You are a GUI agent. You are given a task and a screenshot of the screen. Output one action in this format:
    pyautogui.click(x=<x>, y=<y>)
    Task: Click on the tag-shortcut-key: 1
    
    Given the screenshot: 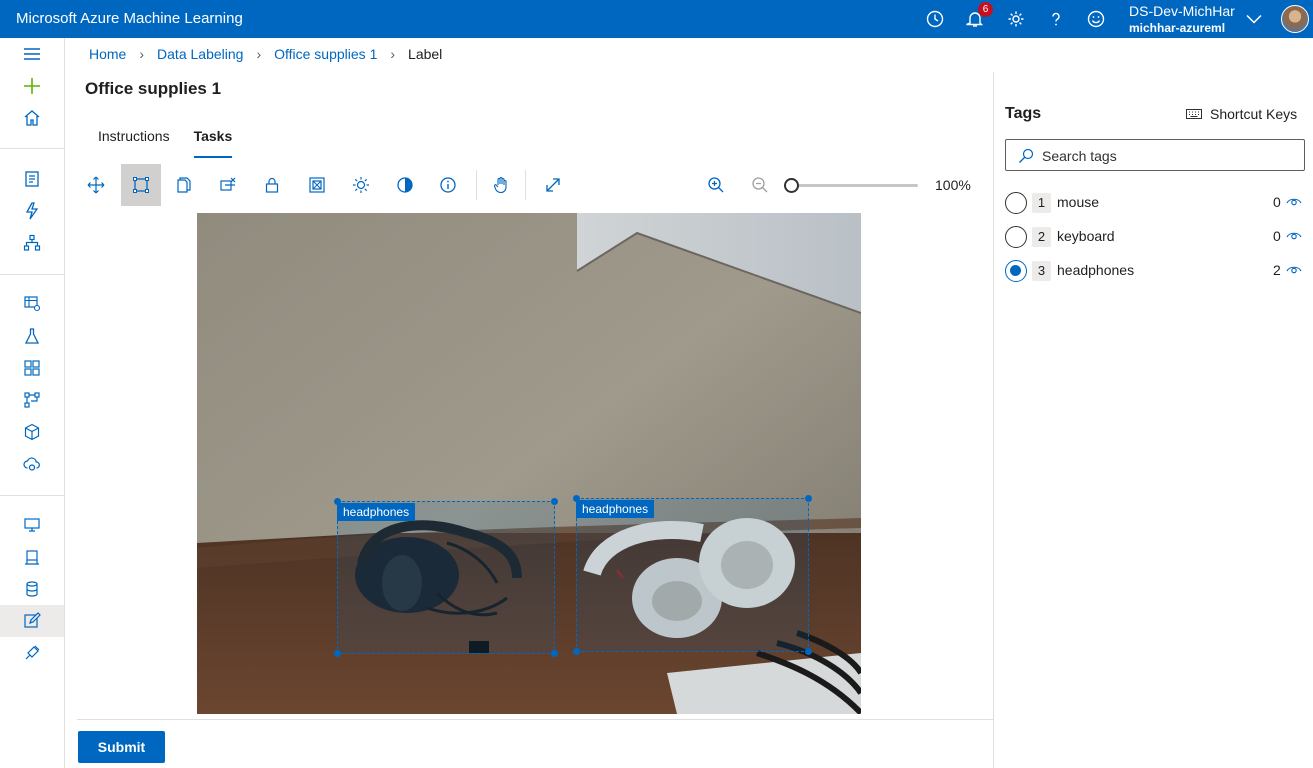 What is the action you would take?
    pyautogui.click(x=1041, y=203)
    